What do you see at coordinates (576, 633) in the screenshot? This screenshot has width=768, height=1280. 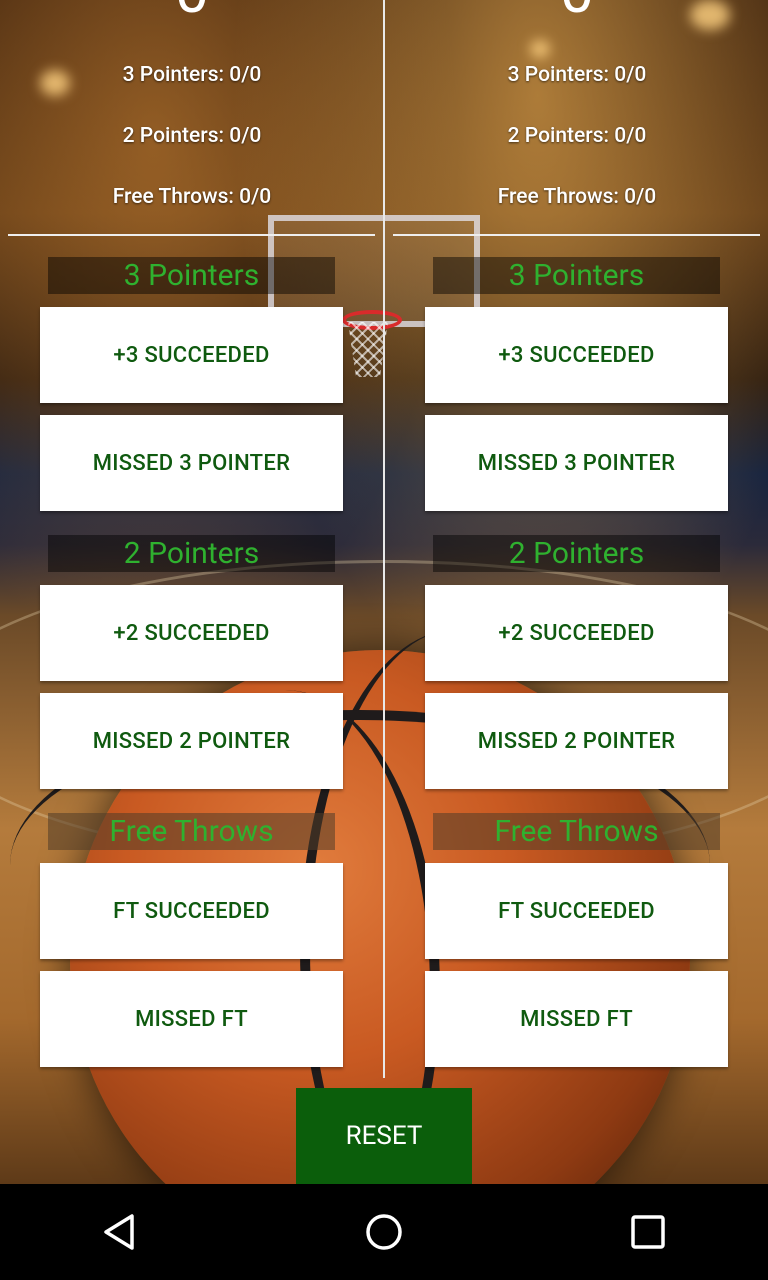 I see `team-b-two-succeeded-button: +2 SUCCEEDED` at bounding box center [576, 633].